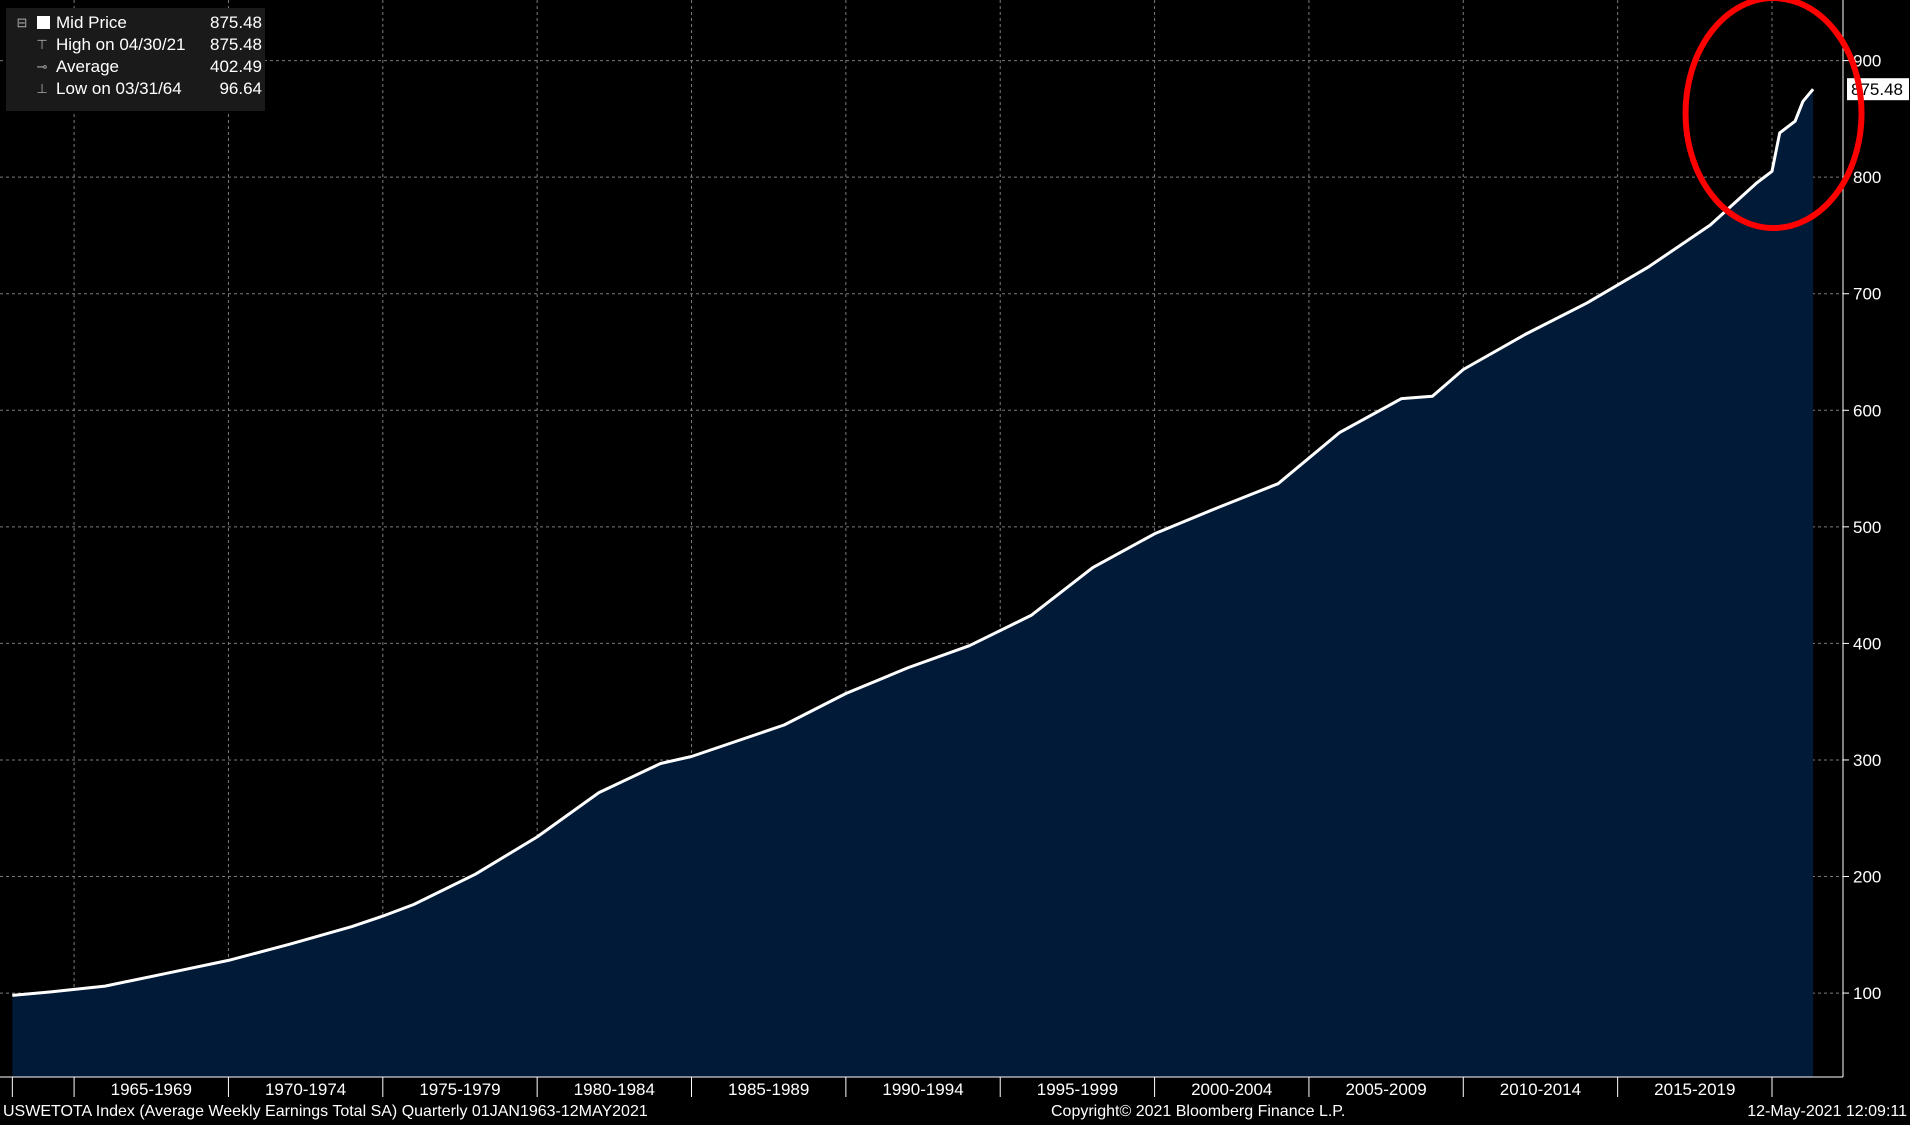 Image resolution: width=1910 pixels, height=1125 pixels. What do you see at coordinates (119, 88) in the screenshot?
I see `legend-low-label: Low on 03/31/64` at bounding box center [119, 88].